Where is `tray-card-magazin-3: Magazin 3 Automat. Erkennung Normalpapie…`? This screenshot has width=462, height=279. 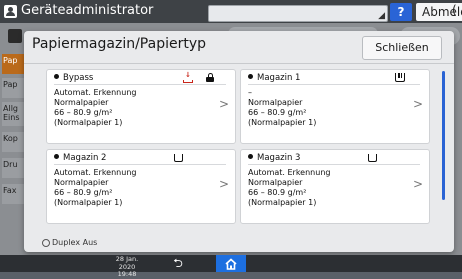 tray-card-magazin-3: Magazin 3 Automat. Erkennung Normalpapie… is located at coordinates (335, 186).